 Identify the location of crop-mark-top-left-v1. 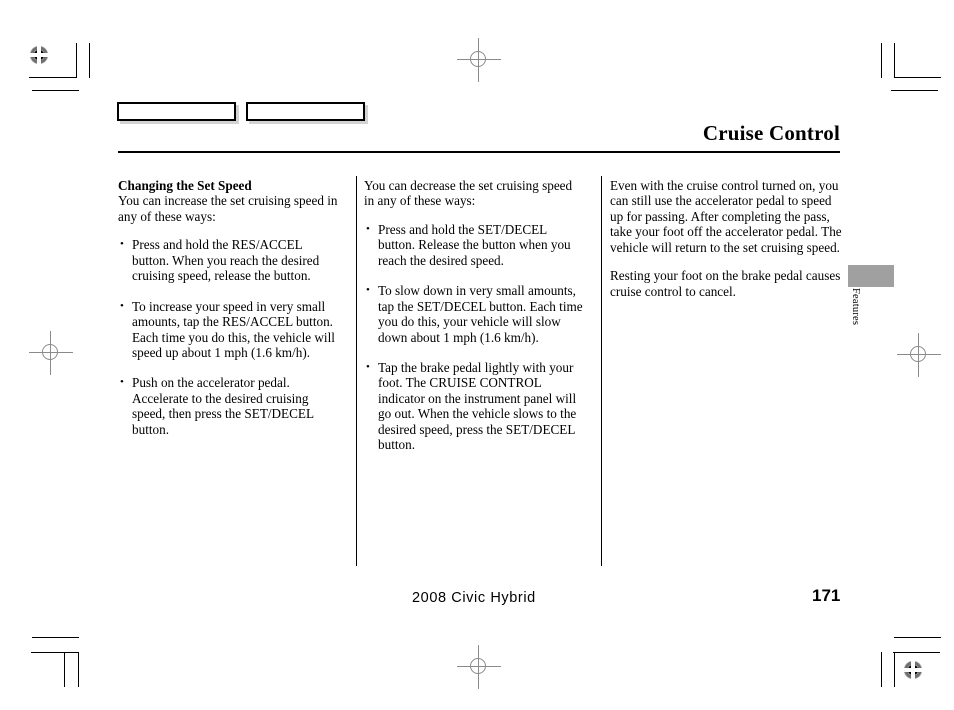
(76, 60).